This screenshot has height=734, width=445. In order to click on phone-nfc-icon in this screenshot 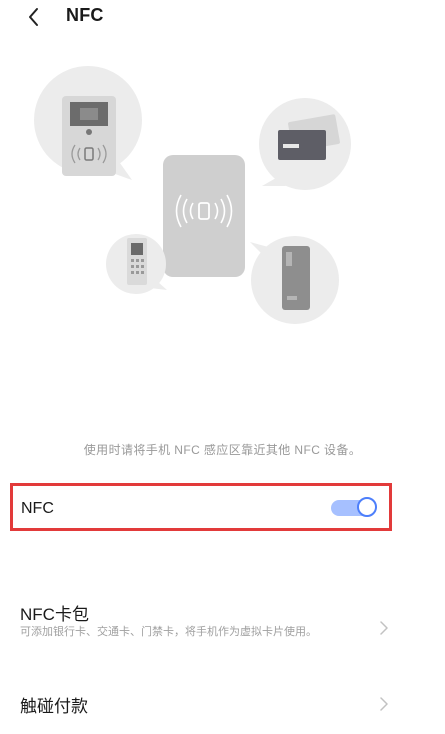, I will do `click(204, 216)`.